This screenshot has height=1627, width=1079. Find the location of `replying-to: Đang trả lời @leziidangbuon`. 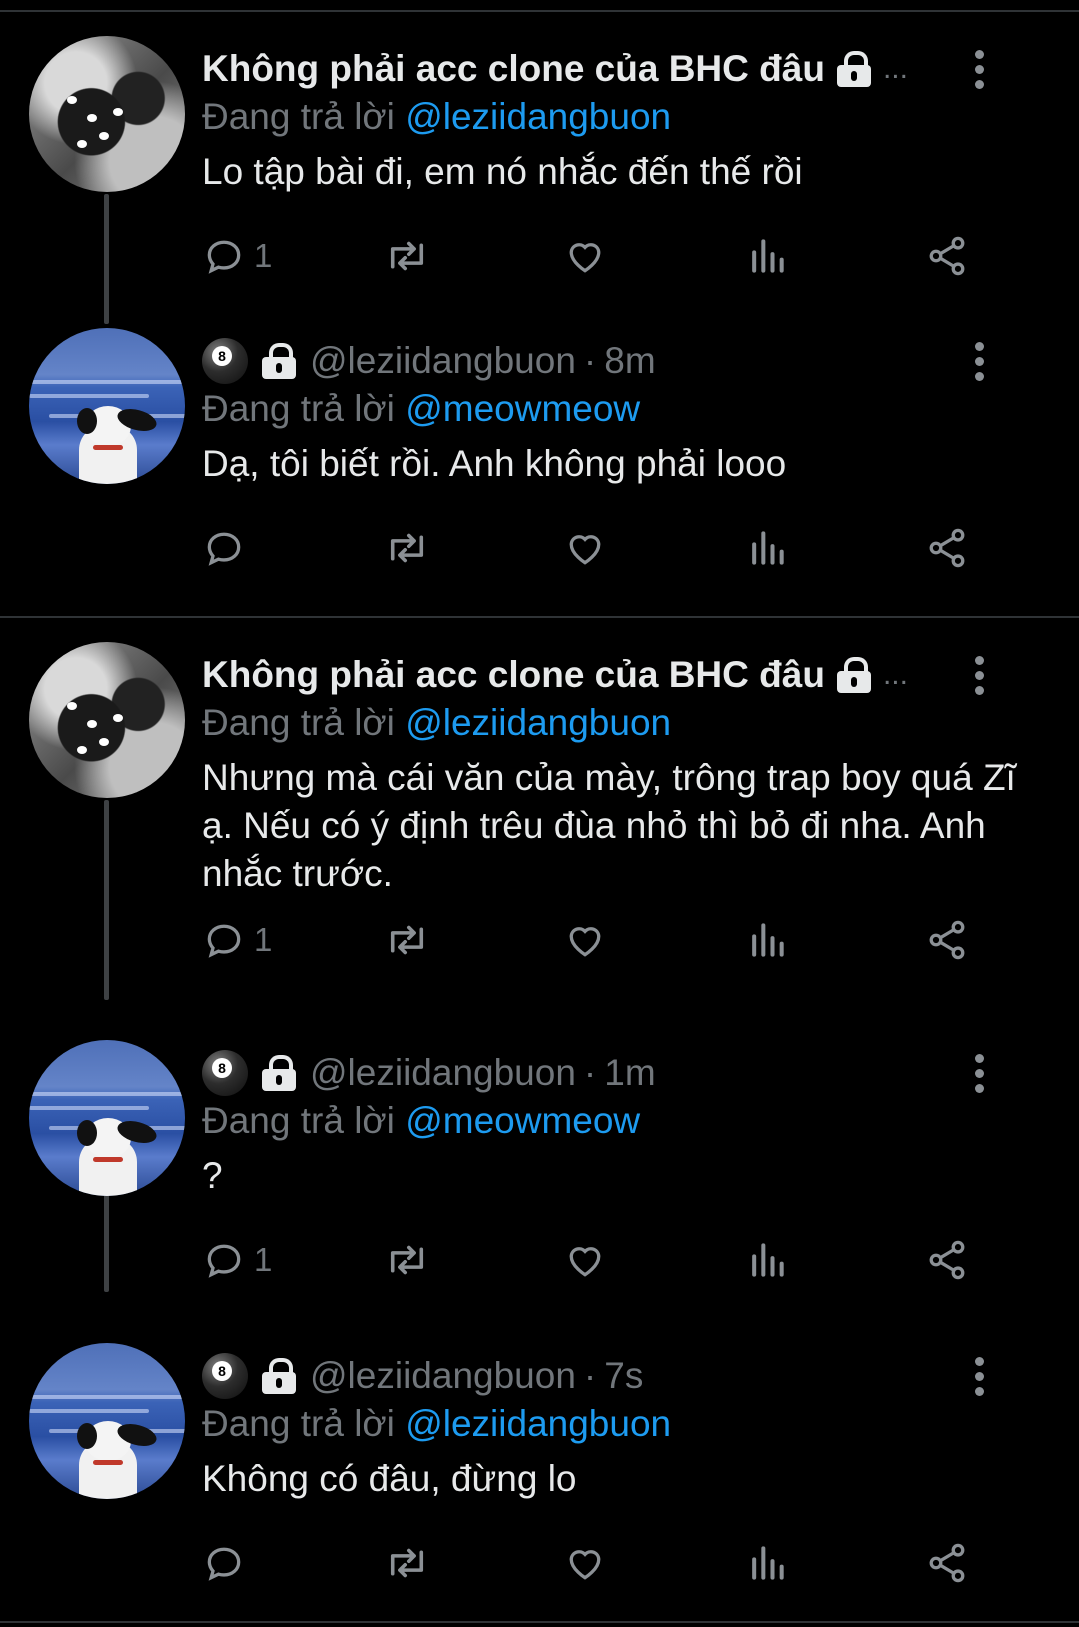

replying-to: Đang trả lời @leziidangbuon is located at coordinates (437, 116).